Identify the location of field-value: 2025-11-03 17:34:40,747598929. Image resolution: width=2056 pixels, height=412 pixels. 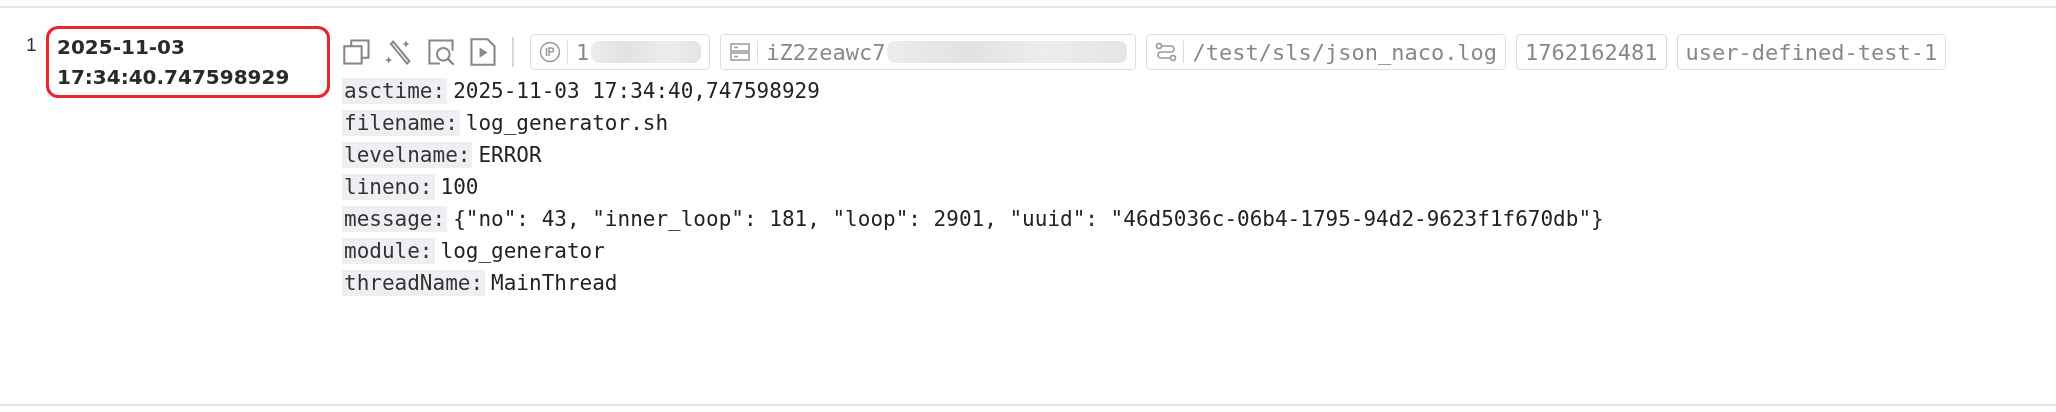
(636, 90).